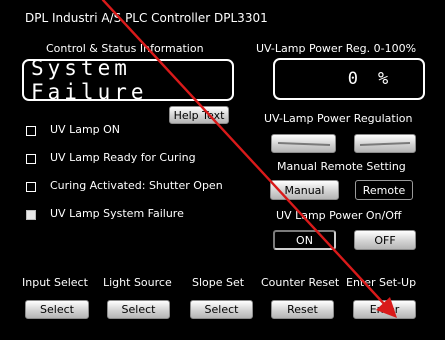 This screenshot has height=340, width=445. What do you see at coordinates (384, 190) in the screenshot?
I see `remote-button: Remote` at bounding box center [384, 190].